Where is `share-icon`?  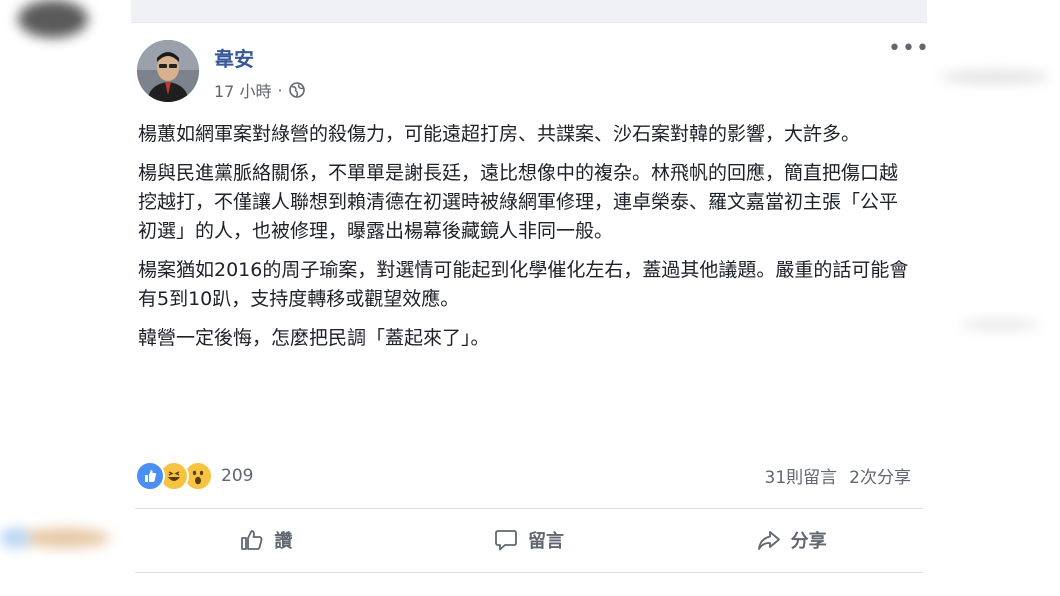
share-icon is located at coordinates (768, 540).